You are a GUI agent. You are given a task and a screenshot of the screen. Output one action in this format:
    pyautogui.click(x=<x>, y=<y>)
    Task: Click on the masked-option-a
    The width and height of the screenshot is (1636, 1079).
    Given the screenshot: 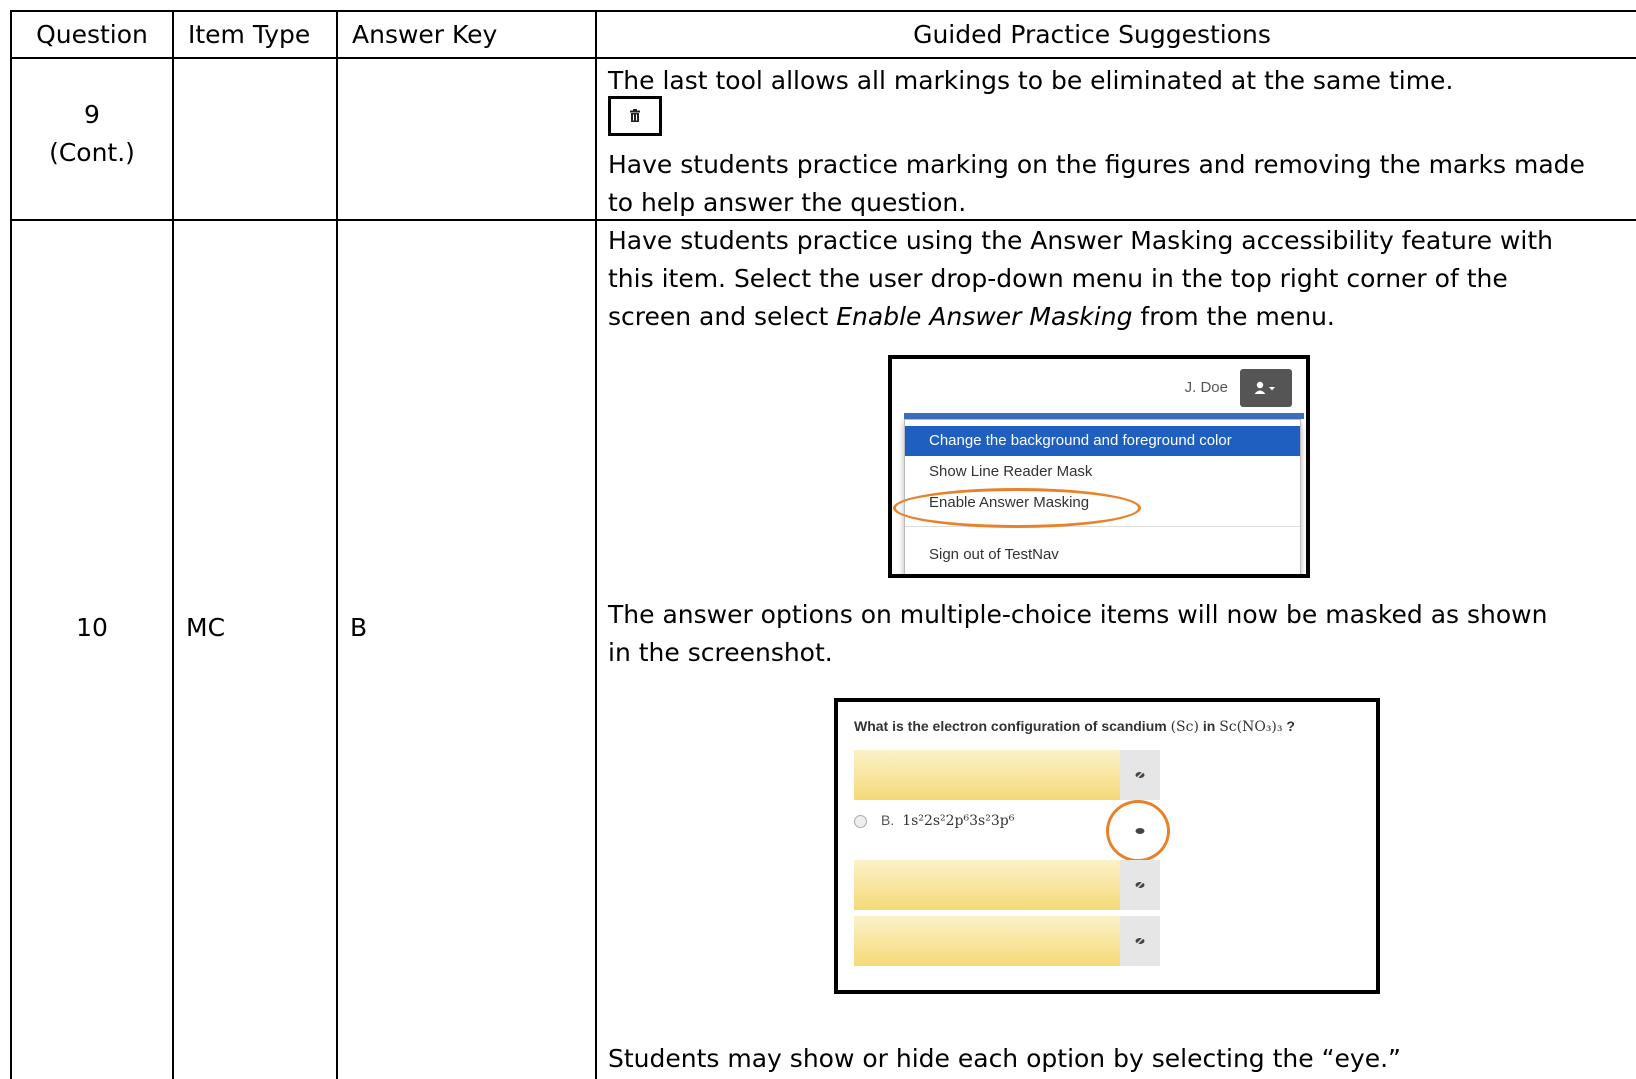 What is the action you would take?
    pyautogui.click(x=987, y=775)
    